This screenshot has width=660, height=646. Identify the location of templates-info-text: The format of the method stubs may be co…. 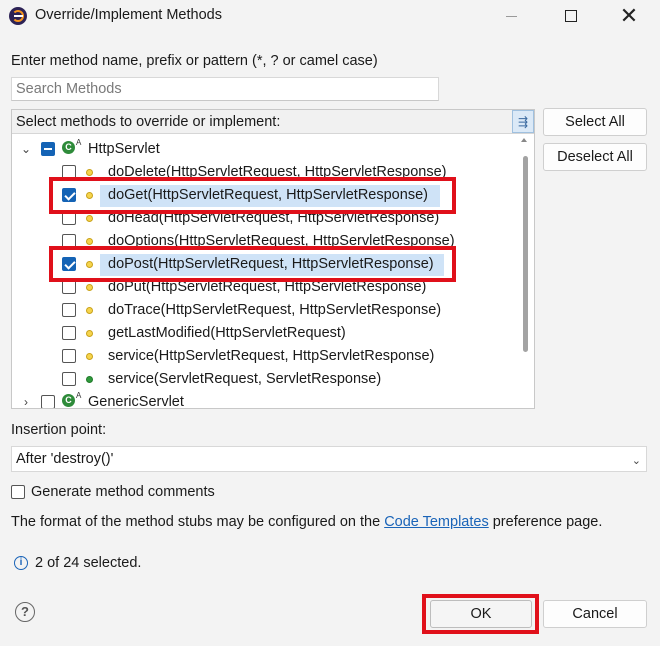
(306, 522).